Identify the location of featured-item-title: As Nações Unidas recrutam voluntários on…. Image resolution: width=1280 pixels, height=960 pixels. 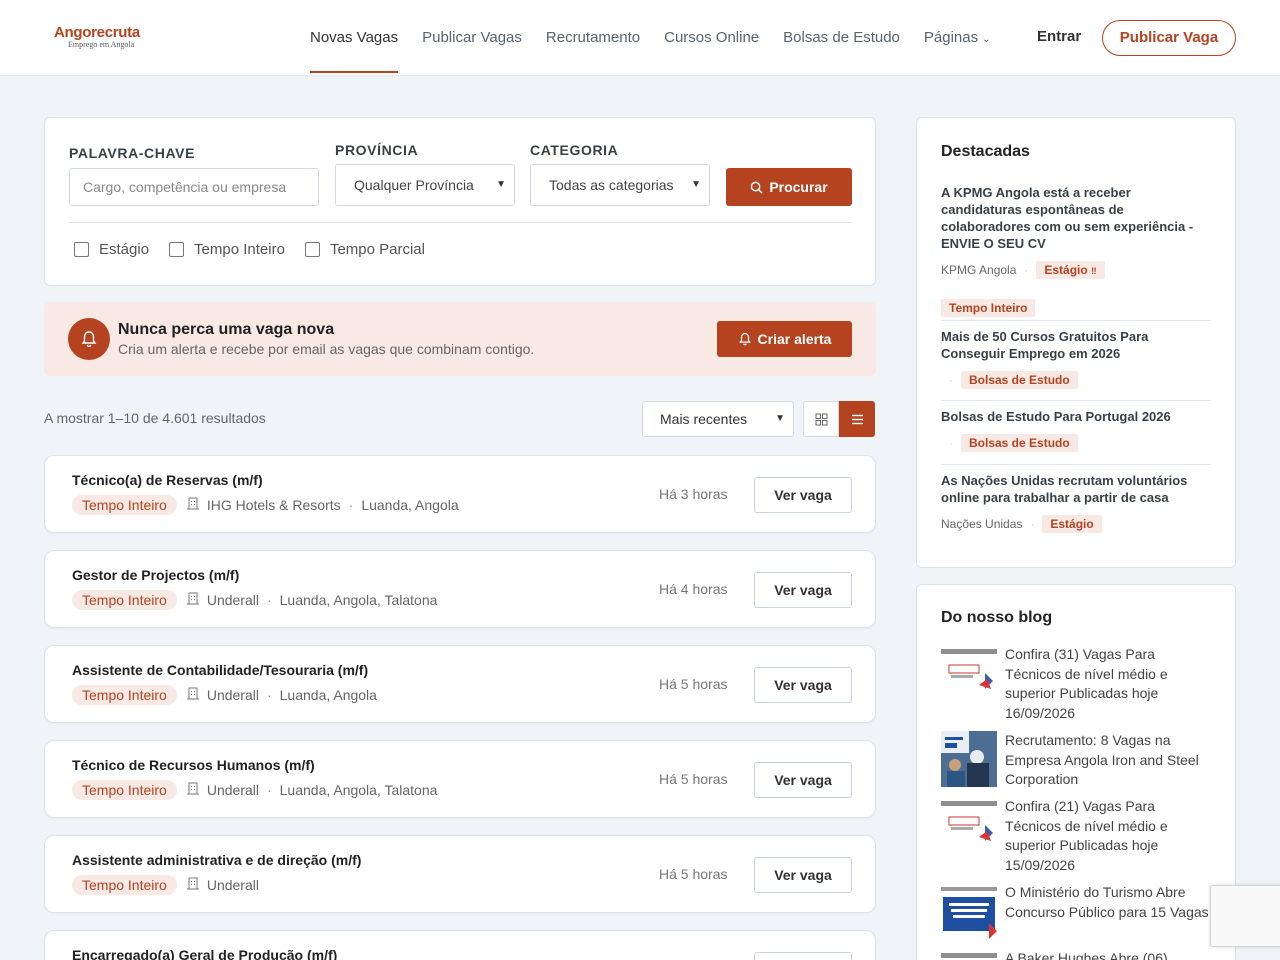
(1076, 489).